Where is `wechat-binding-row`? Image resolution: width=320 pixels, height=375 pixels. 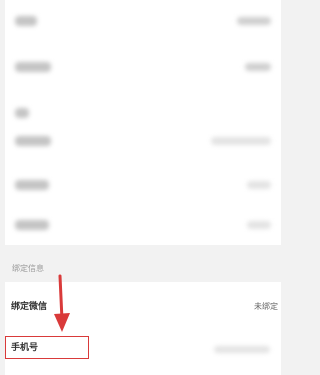
wechat-binding-row is located at coordinates (143, 307).